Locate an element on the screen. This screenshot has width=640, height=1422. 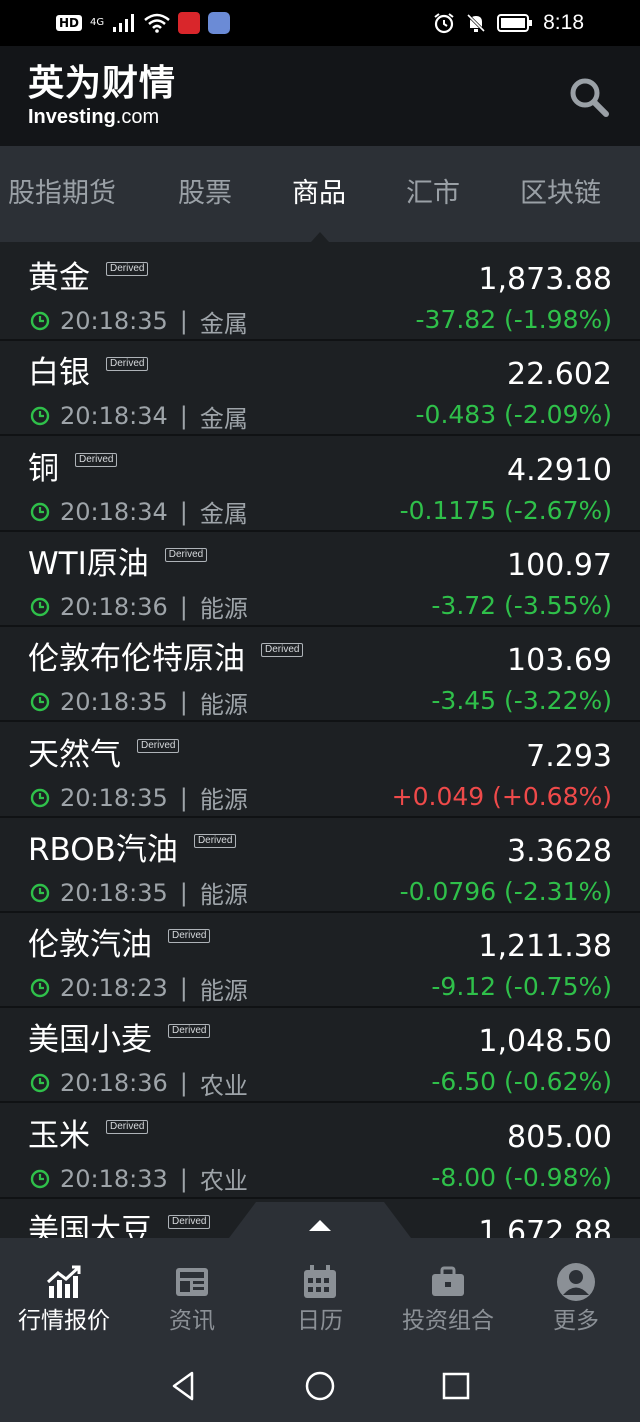
commodity-name: 白银 Derived is located at coordinates (88, 373).